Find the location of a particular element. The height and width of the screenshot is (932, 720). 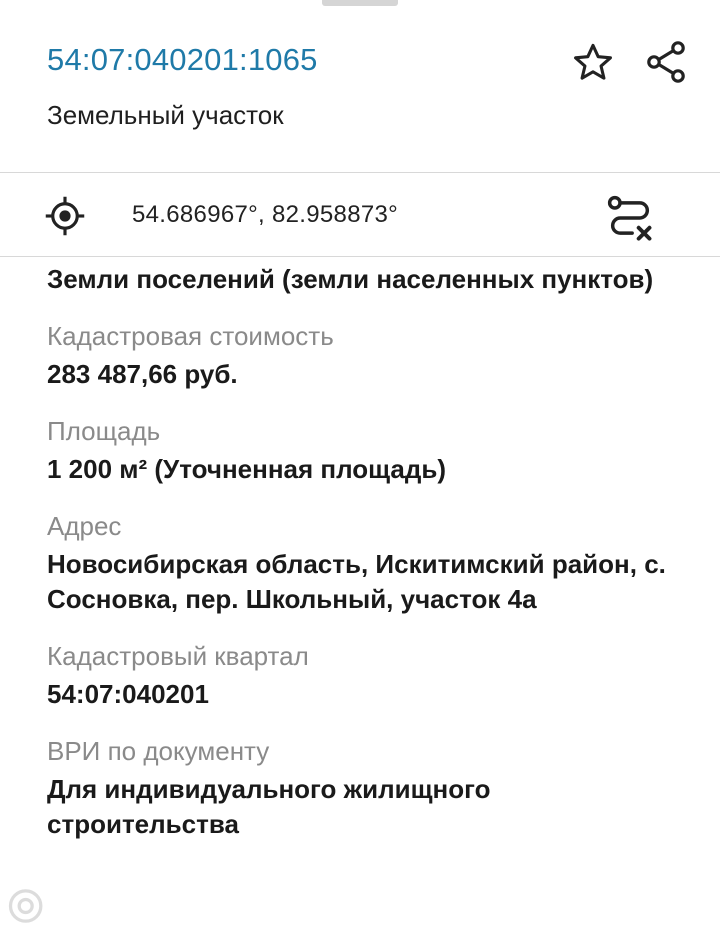

crosshair-icon is located at coordinates (65, 216).